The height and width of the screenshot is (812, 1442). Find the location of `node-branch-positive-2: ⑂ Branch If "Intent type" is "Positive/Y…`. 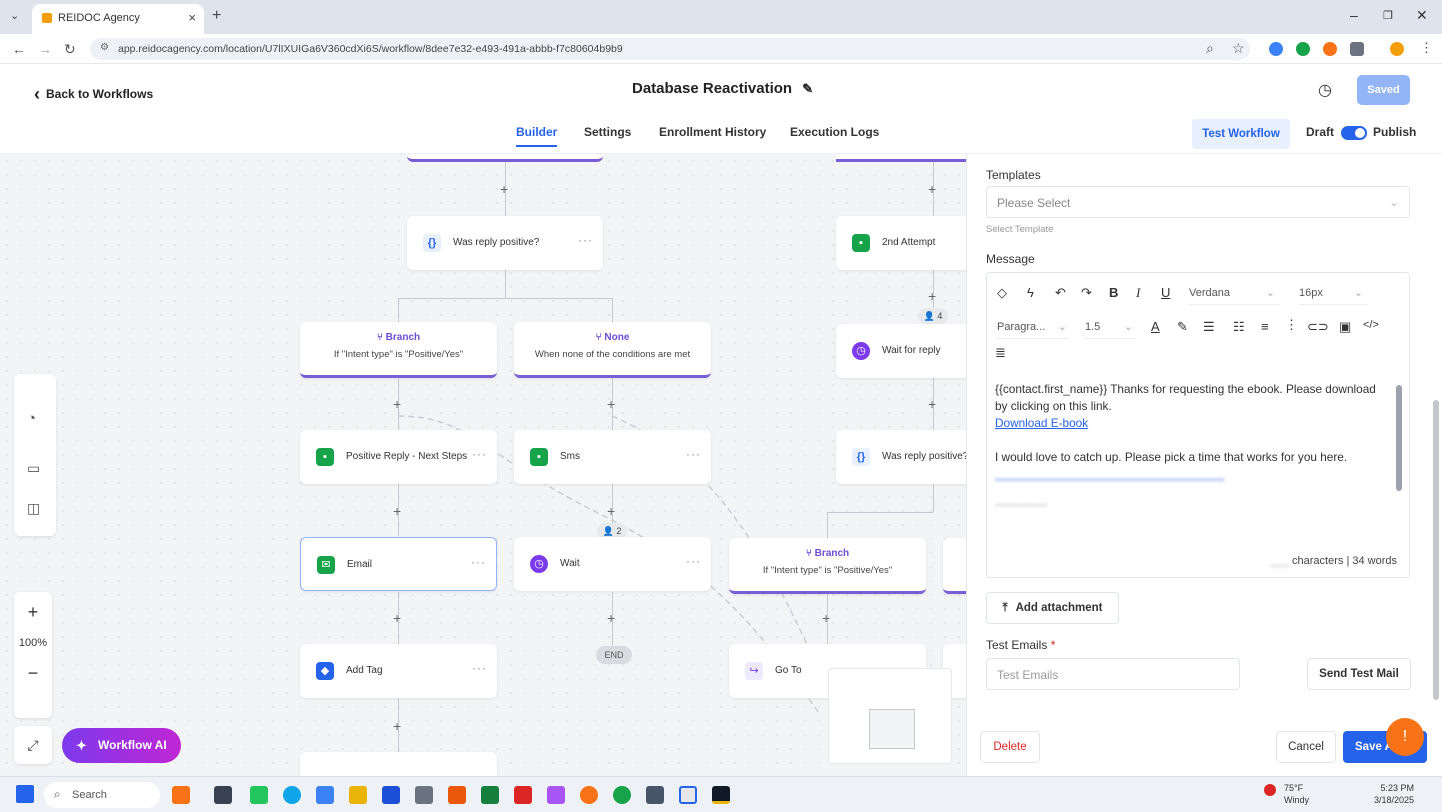

node-branch-positive-2: ⑂ Branch If "Intent type" is "Positive/Y… is located at coordinates (827, 566).